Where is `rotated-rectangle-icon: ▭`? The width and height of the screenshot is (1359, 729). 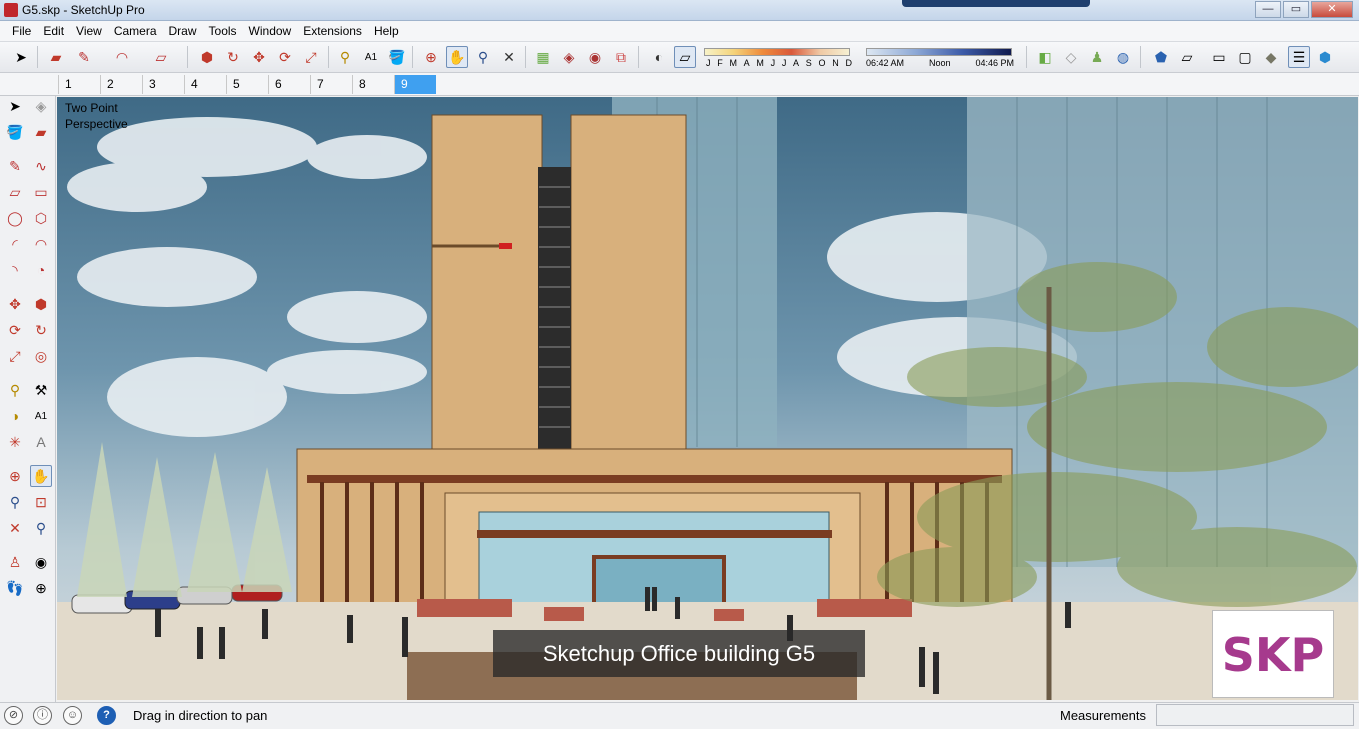 rotated-rectangle-icon: ▭ is located at coordinates (41, 192).